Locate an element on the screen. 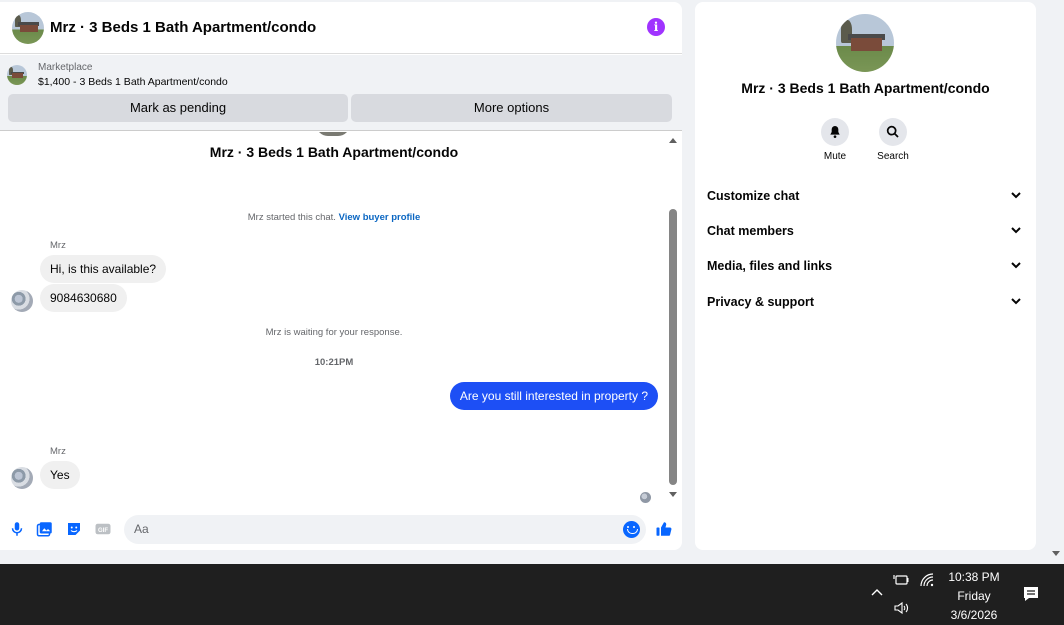 The height and width of the screenshot is (625, 1064). thumbs-up-icon is located at coordinates (664, 529).